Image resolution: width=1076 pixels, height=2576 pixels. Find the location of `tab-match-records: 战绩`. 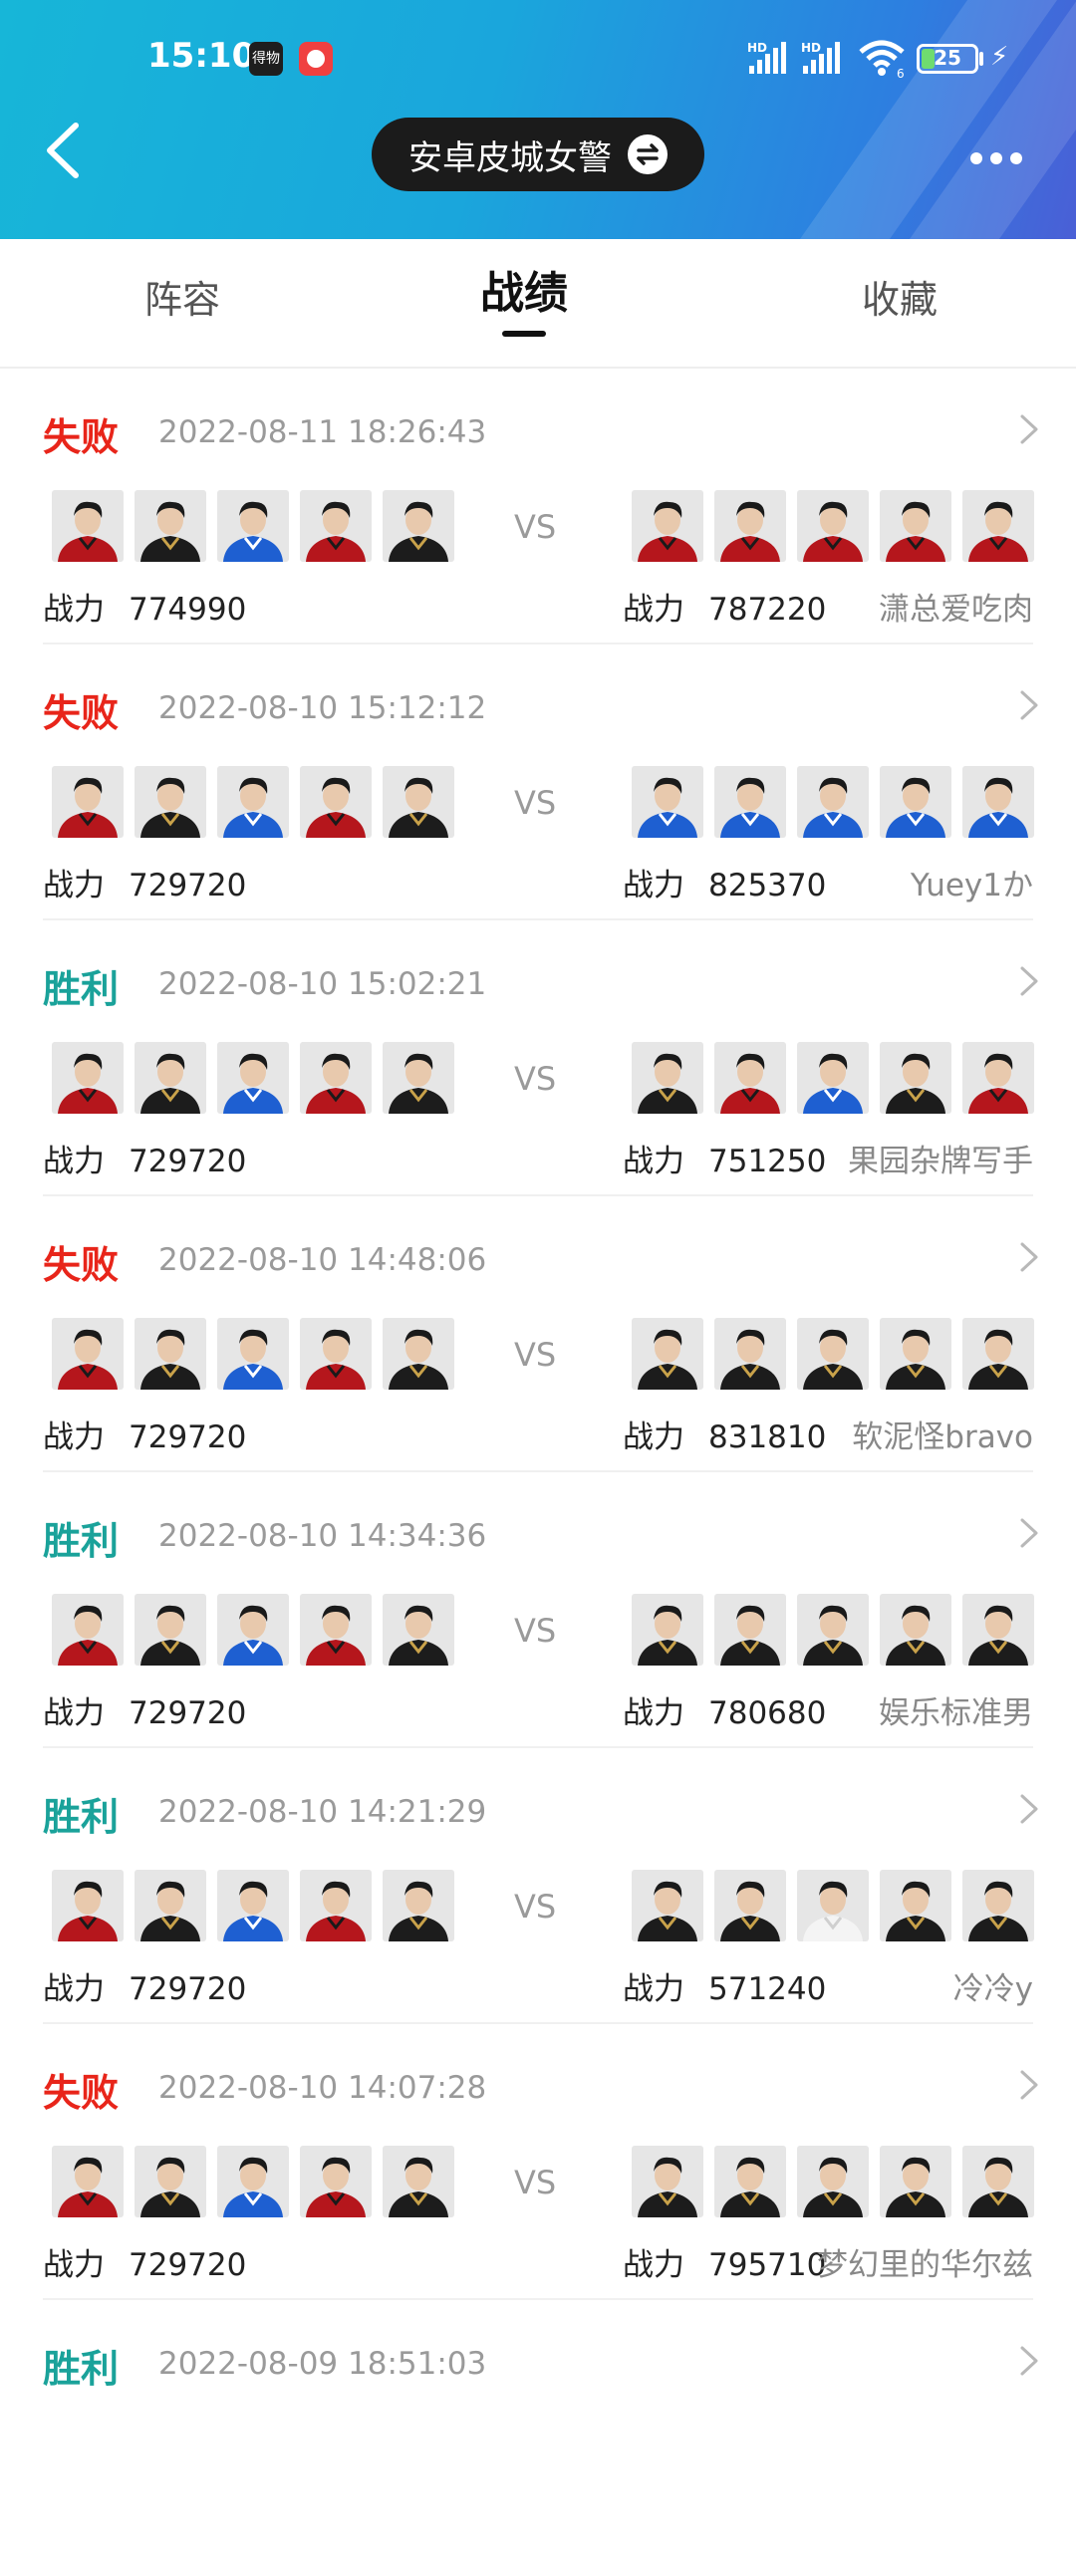

tab-match-records: 战绩 is located at coordinates (524, 303).